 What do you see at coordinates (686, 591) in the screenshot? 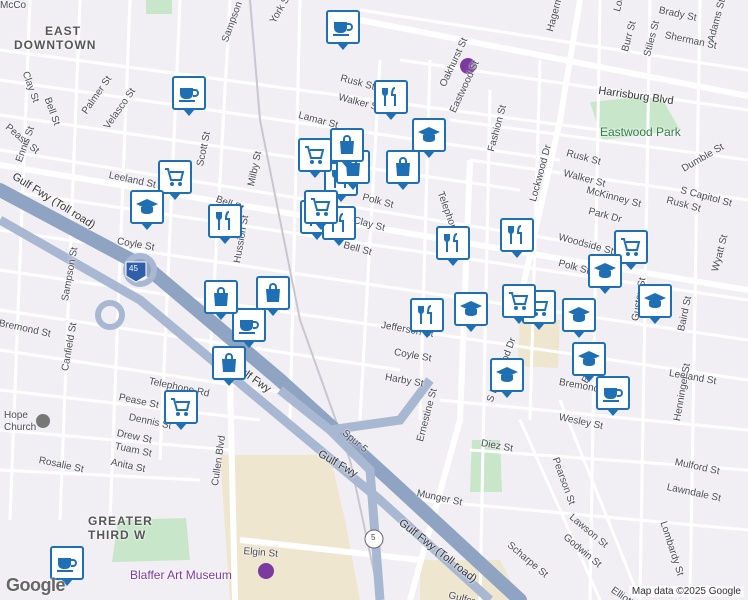
I see `map-attribution: Map data ©2025 Google` at bounding box center [686, 591].